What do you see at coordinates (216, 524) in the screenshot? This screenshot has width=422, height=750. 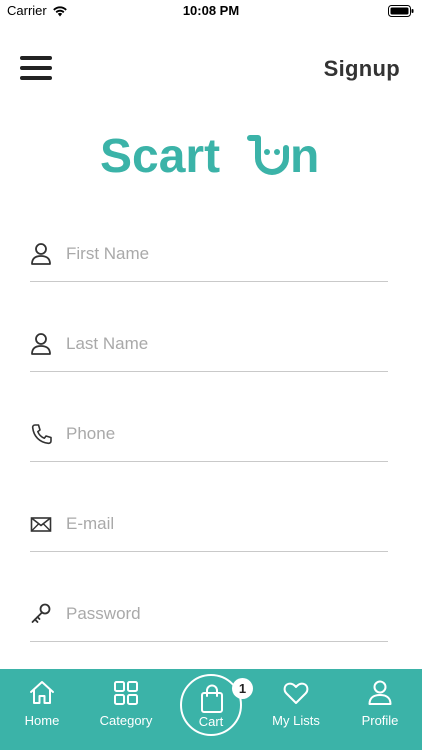 I see `email-input` at bounding box center [216, 524].